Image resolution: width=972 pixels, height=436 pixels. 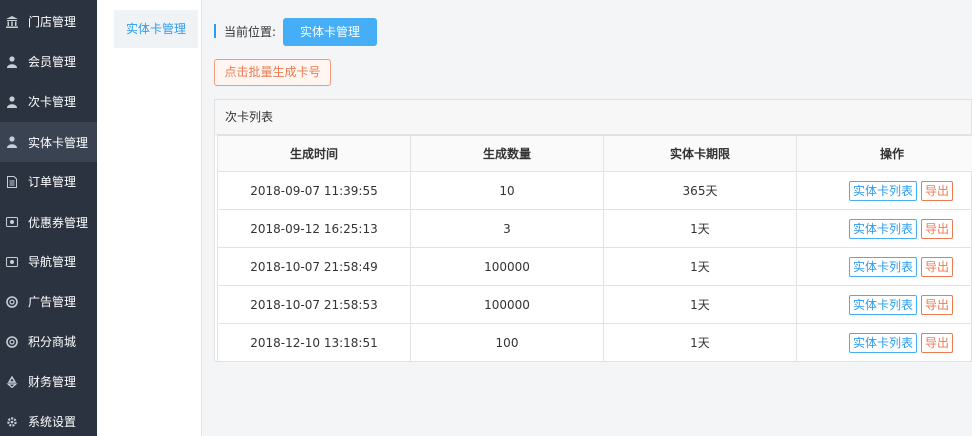 I want to click on sidebar-item-navigation: 导航管理, so click(x=48, y=262).